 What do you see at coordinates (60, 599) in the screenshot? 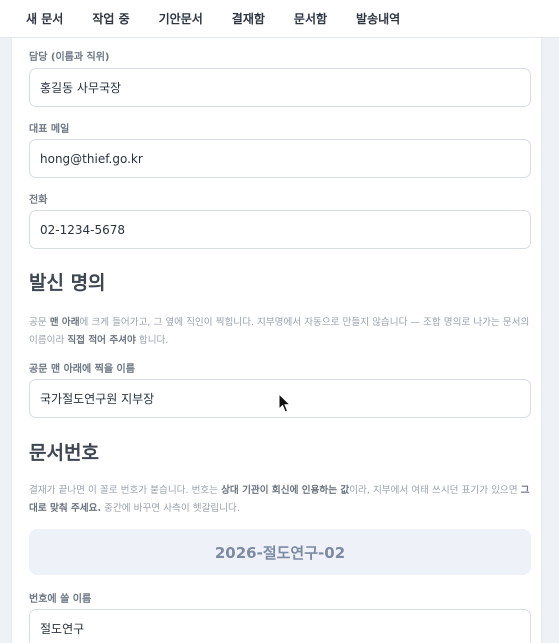
I see `docnum-prefix-label: 번호에 쓸 이름` at bounding box center [60, 599].